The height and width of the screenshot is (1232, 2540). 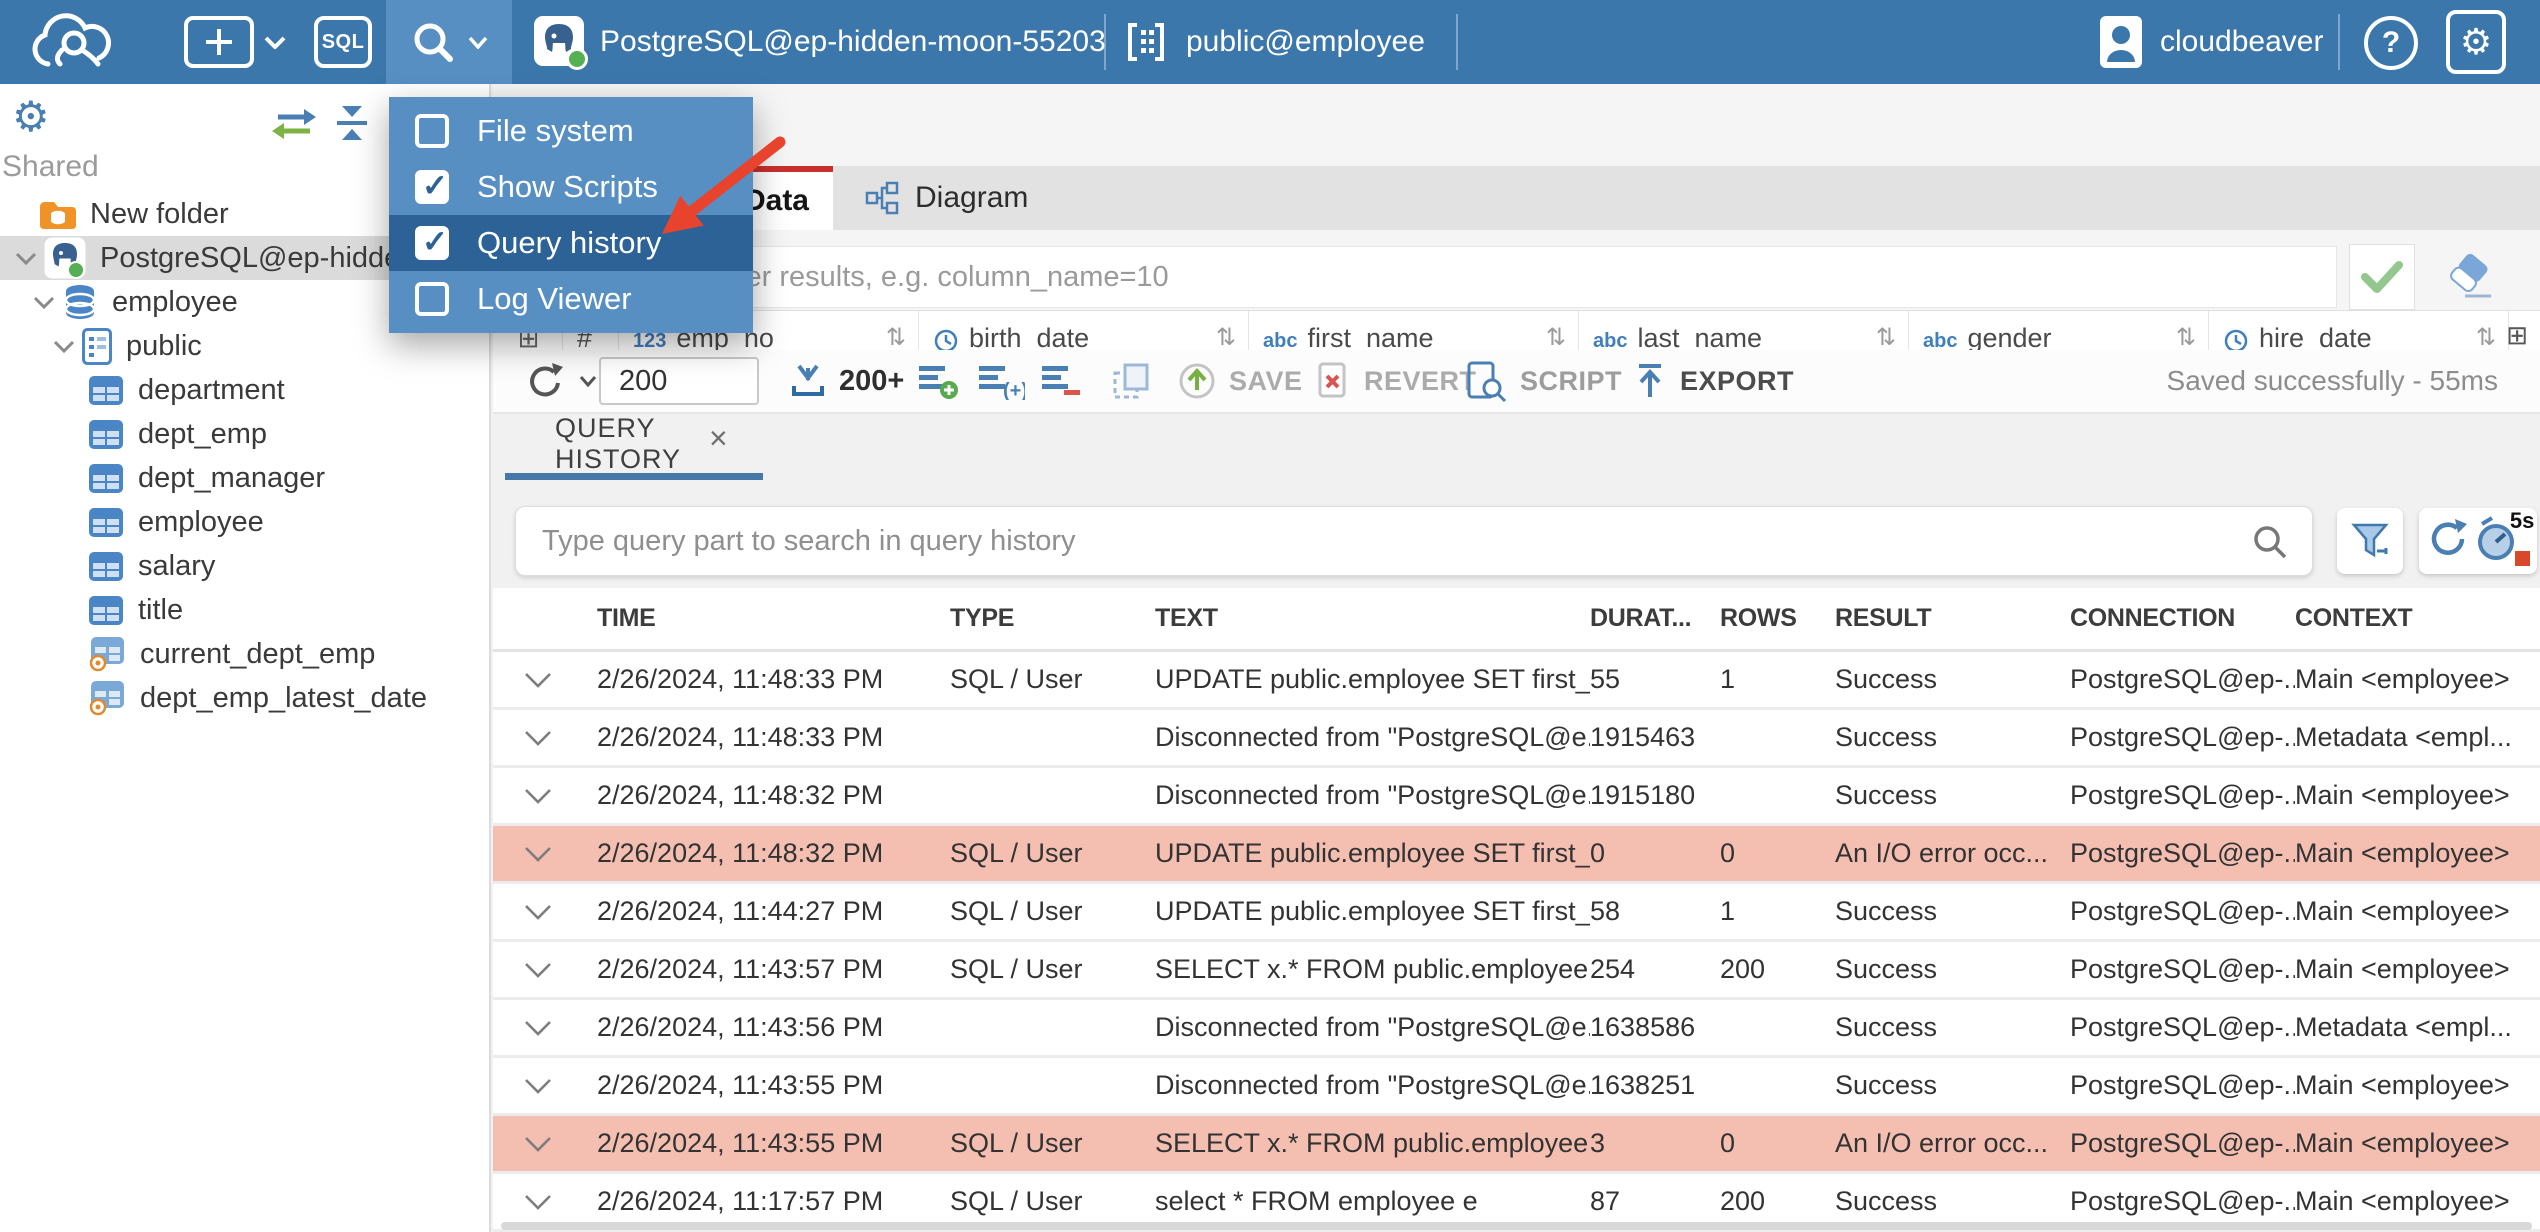 What do you see at coordinates (2417, 618) in the screenshot?
I see `header-context: CONTEXT` at bounding box center [2417, 618].